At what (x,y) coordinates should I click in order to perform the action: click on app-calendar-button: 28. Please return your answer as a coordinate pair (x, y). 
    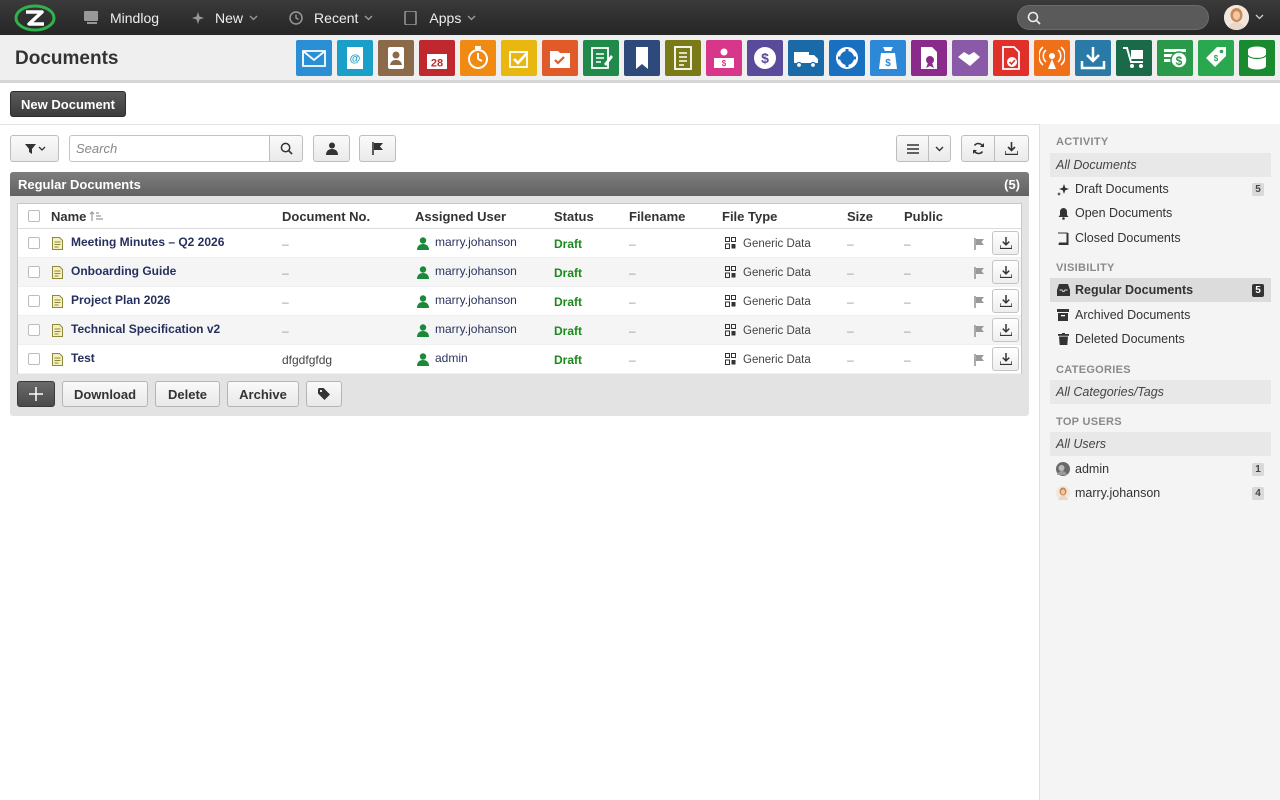
    Looking at the image, I should click on (437, 58).